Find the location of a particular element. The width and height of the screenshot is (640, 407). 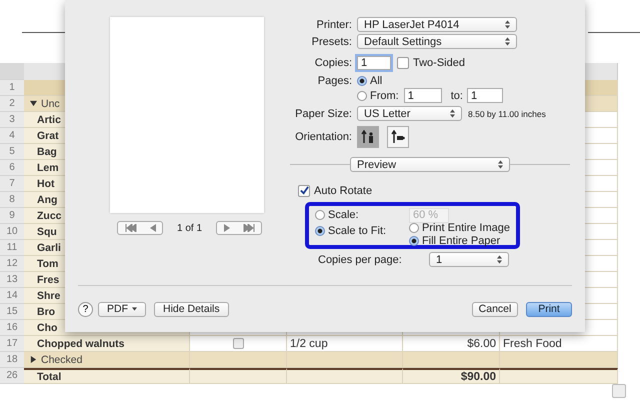

resize-handle is located at coordinates (619, 391).